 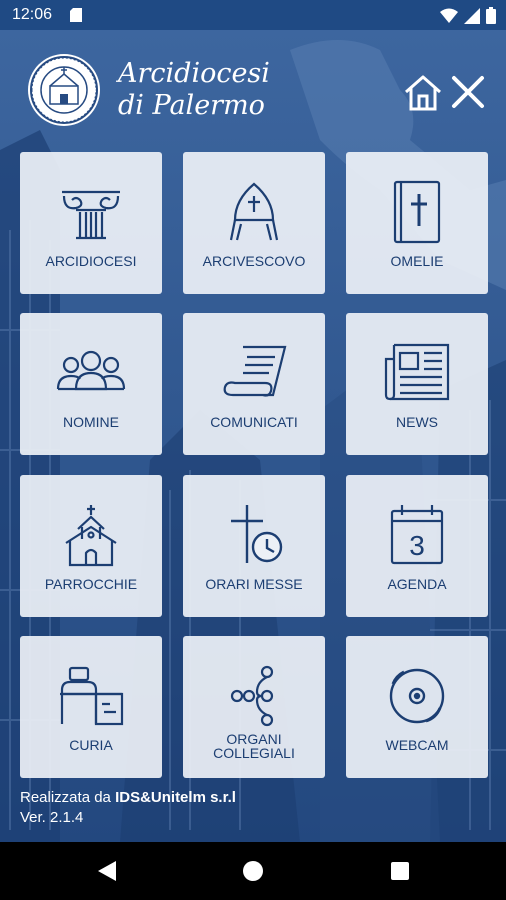 I want to click on credits-text: Realizzata da IDS&Unitelm s.r.l, so click(x=128, y=798).